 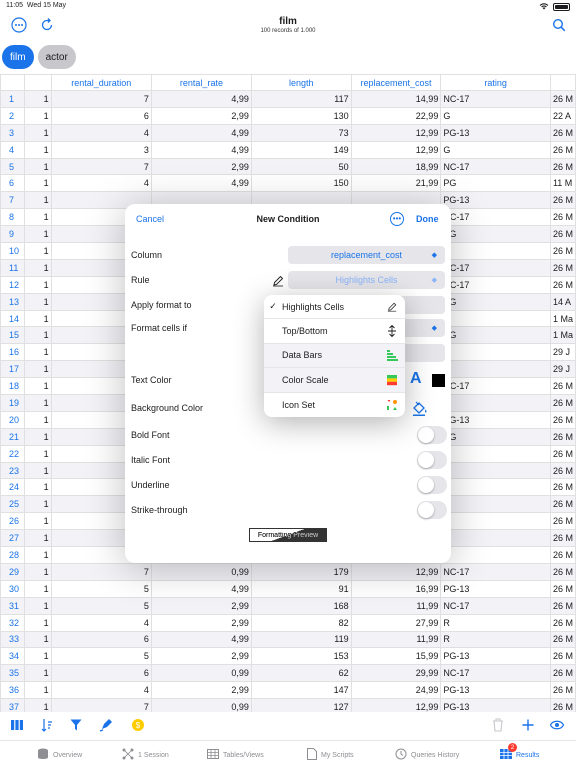 I want to click on row-number-cell: 17, so click(x=12, y=369).